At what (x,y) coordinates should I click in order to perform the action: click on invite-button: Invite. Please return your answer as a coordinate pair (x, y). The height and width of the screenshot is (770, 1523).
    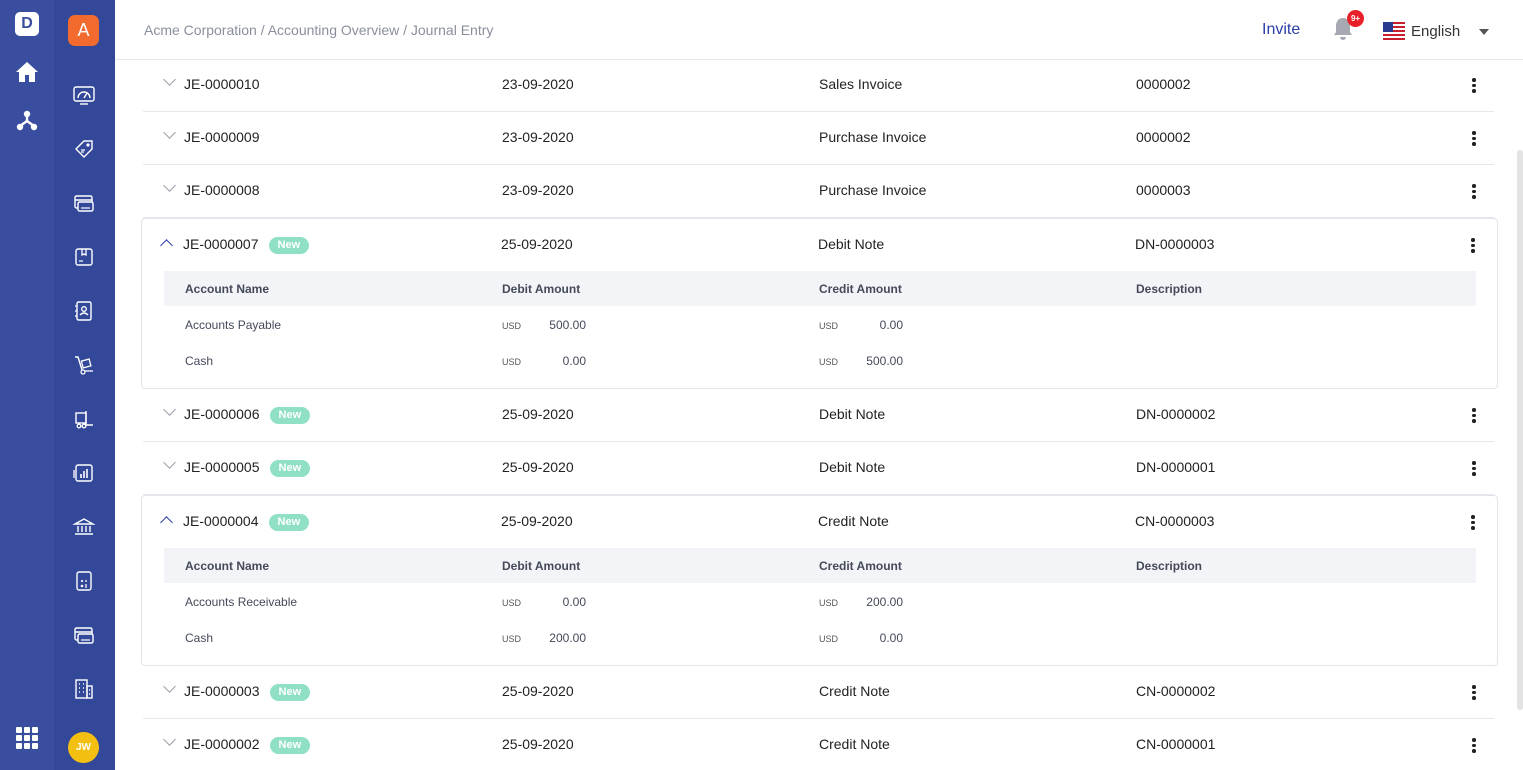
    Looking at the image, I should click on (1281, 30).